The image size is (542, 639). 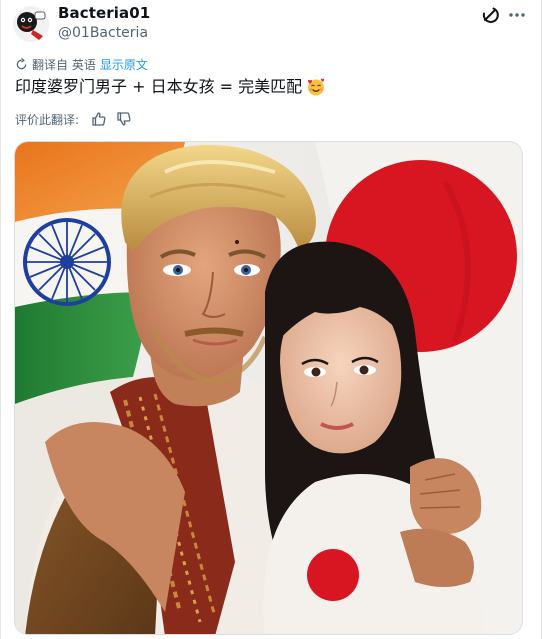 What do you see at coordinates (47, 119) in the screenshot?
I see `rate-translation-label: 评价此翻译:` at bounding box center [47, 119].